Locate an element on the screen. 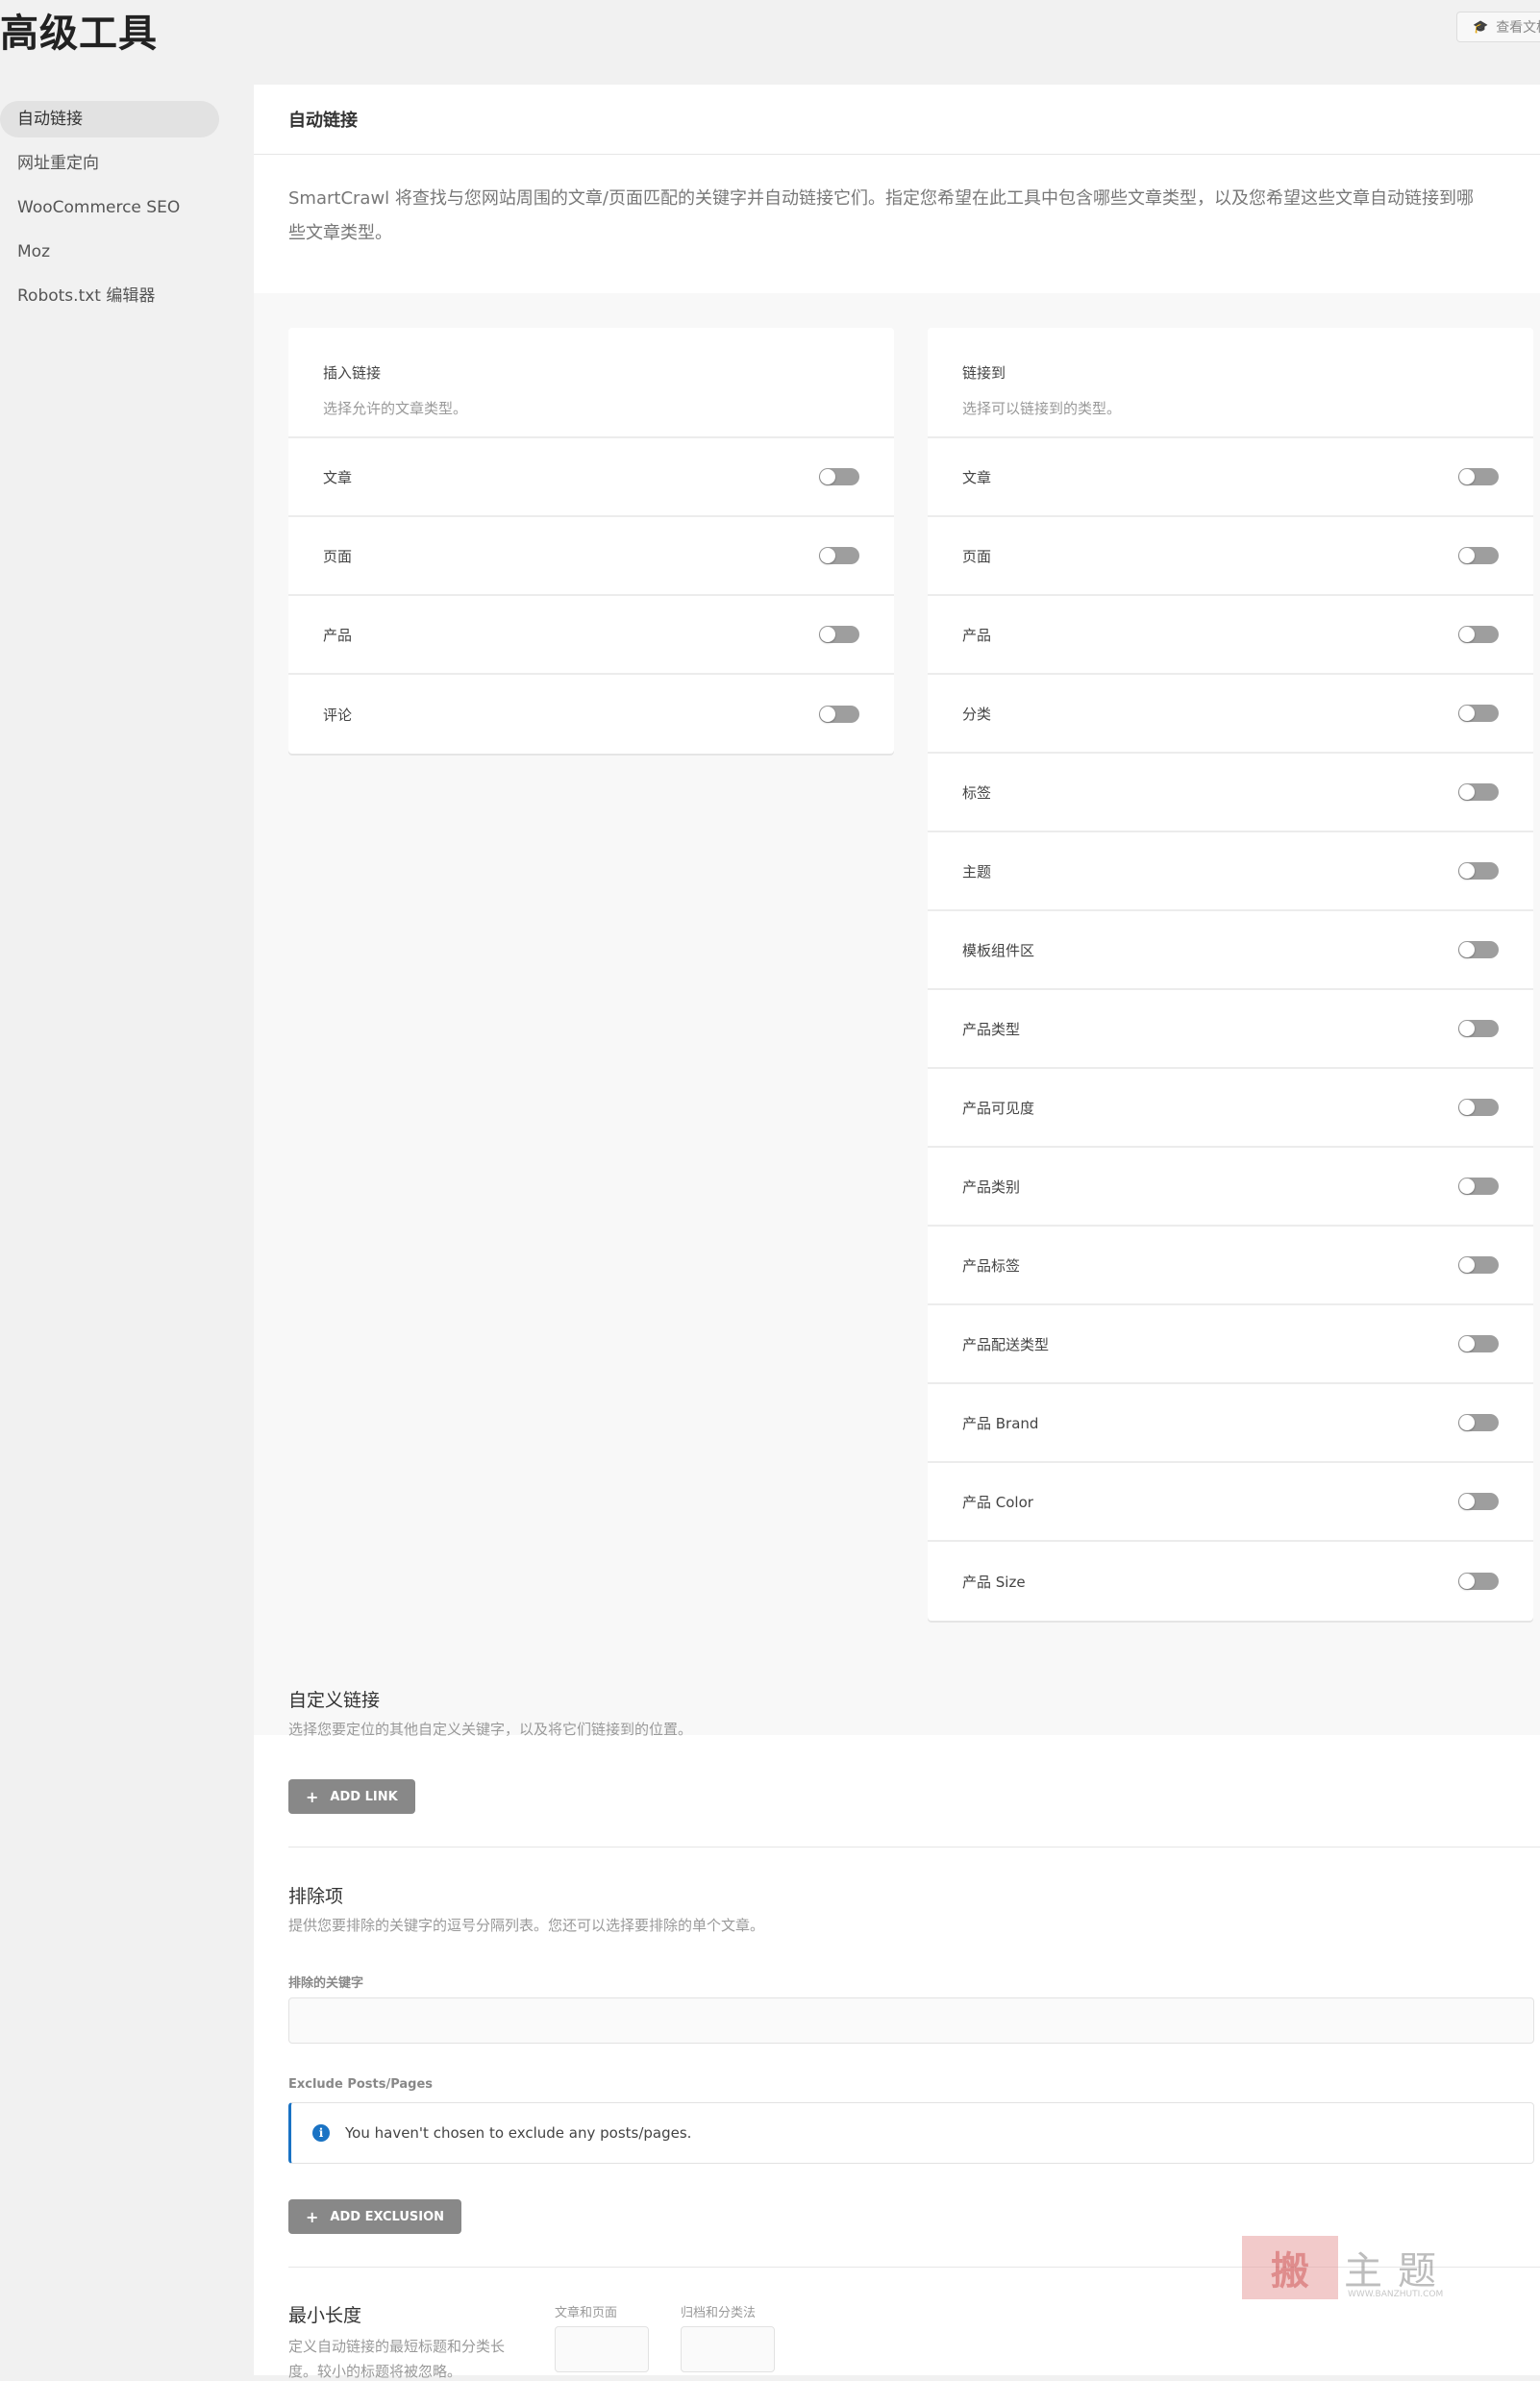 Image resolution: width=1540 pixels, height=2381 pixels. link-to-row: 模板组件区 is located at coordinates (1230, 950).